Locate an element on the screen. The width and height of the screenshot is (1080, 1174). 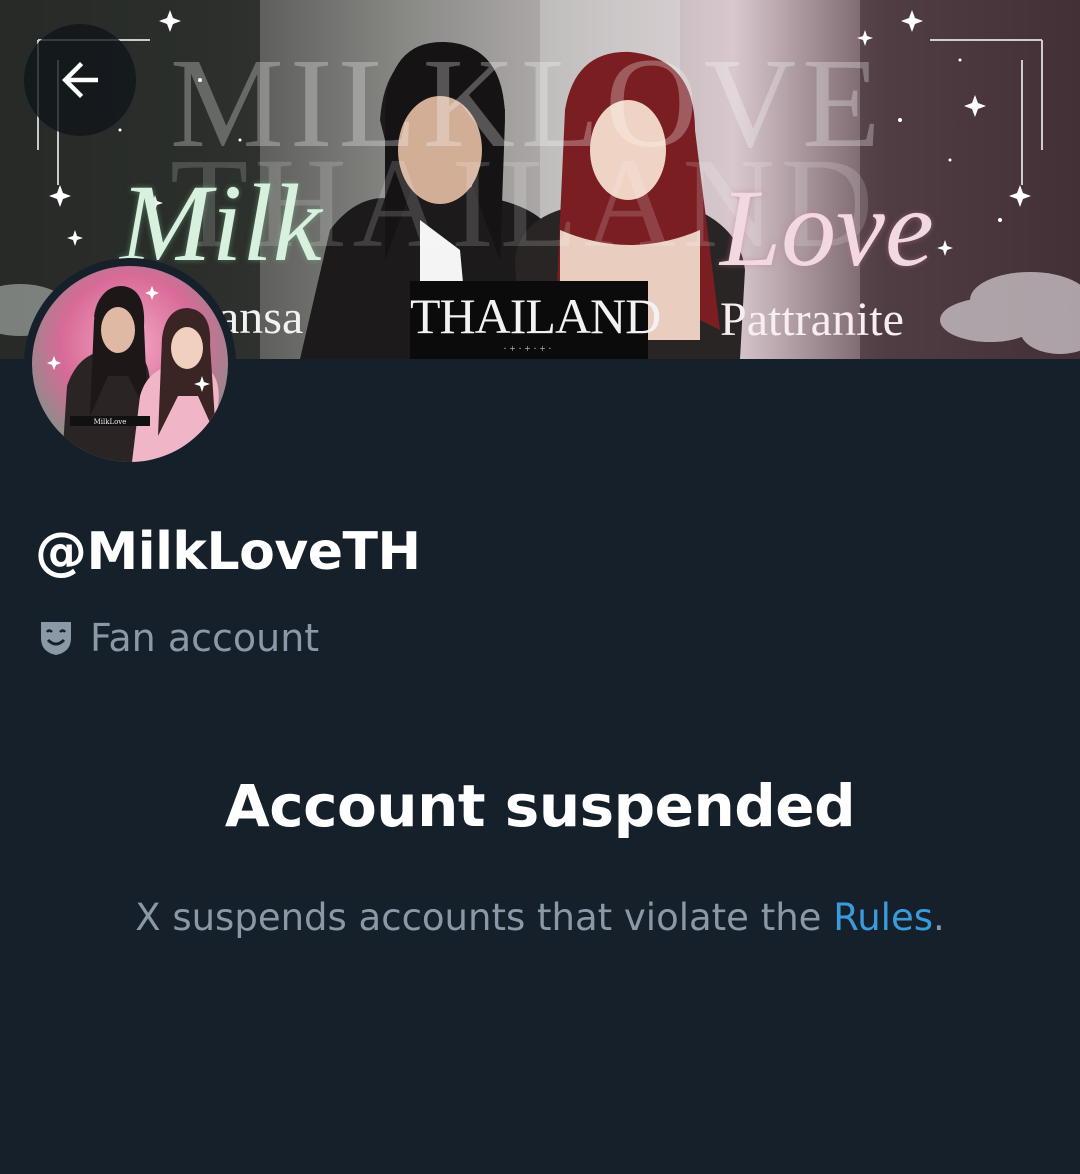
back-button is located at coordinates (80, 80).